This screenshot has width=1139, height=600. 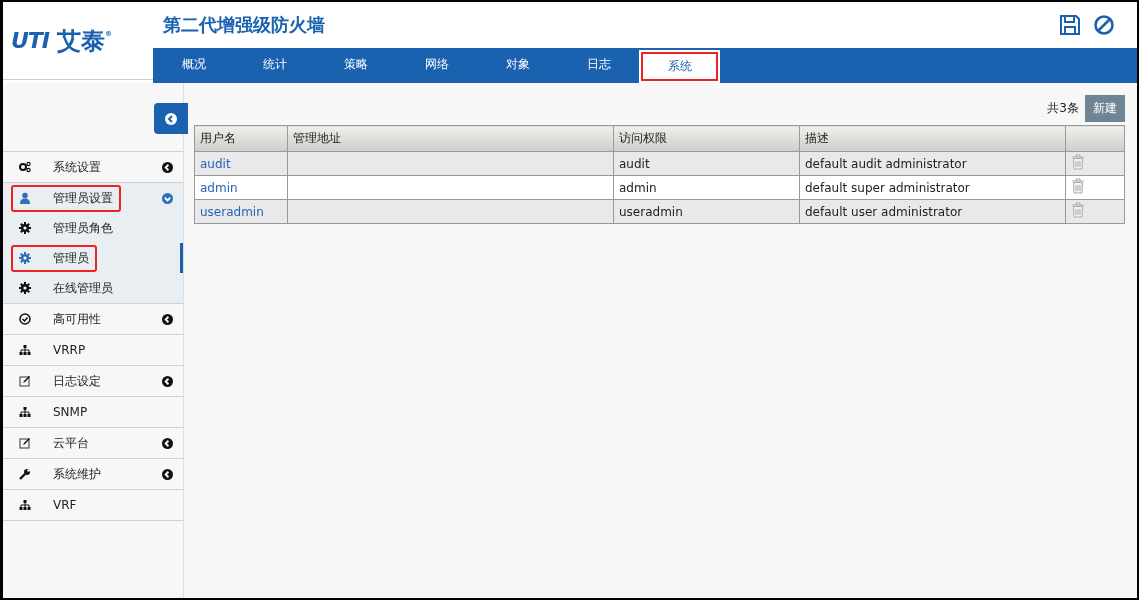 I want to click on nav-tab: 日志, so click(x=598, y=65).